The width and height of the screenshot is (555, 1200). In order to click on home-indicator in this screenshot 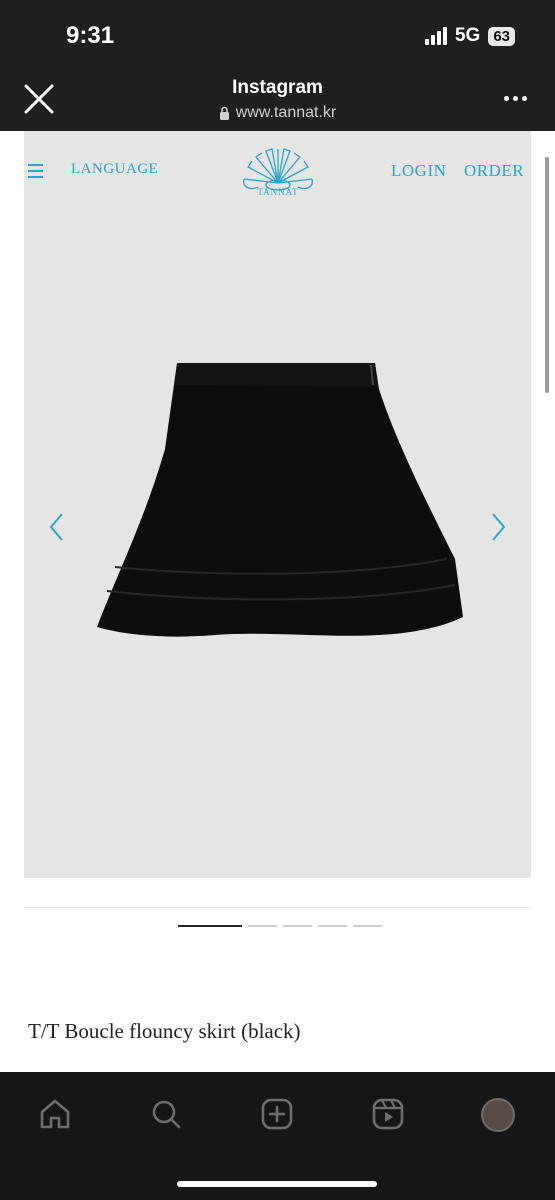, I will do `click(277, 1184)`.